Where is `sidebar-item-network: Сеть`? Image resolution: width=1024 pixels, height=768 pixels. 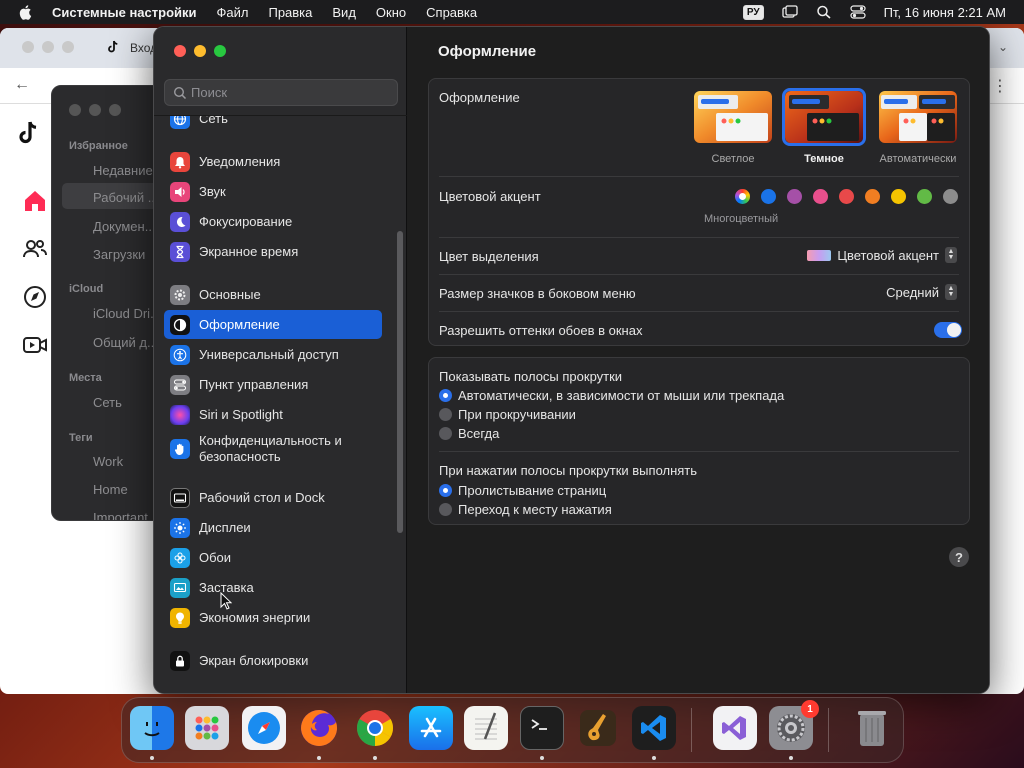
sidebar-item-network: Сеть is located at coordinates (273, 124).